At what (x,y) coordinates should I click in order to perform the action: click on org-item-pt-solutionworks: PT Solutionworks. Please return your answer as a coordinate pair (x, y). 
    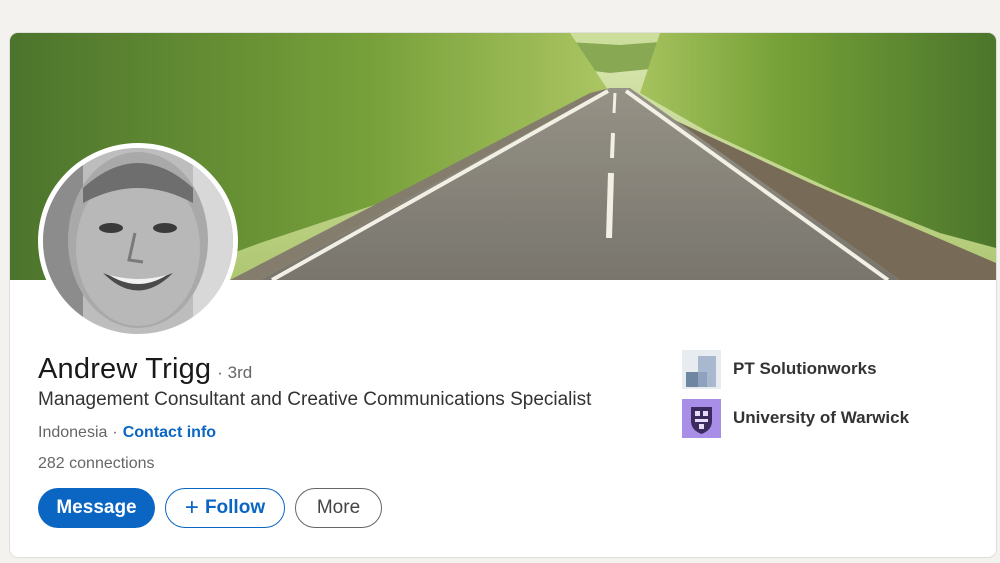
    Looking at the image, I should click on (795, 369).